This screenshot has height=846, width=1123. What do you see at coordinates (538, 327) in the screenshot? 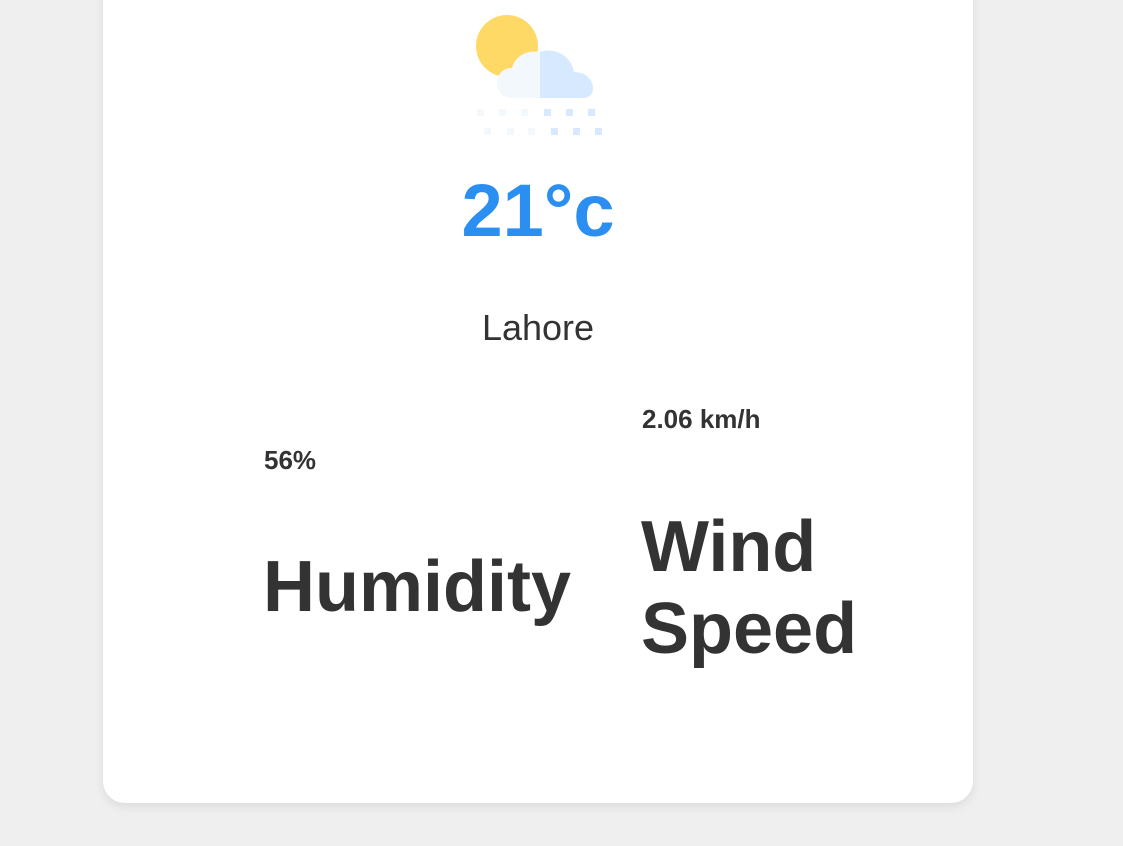
I see `city-name: Lahore` at bounding box center [538, 327].